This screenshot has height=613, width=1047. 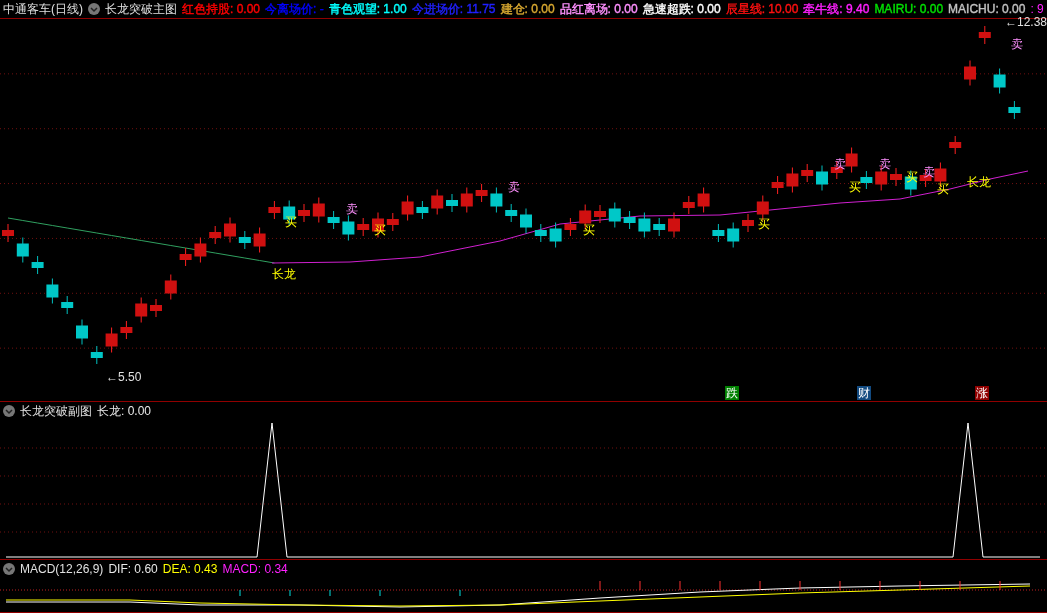 What do you see at coordinates (732, 393) in the screenshot?
I see `event-badge: 跌` at bounding box center [732, 393].